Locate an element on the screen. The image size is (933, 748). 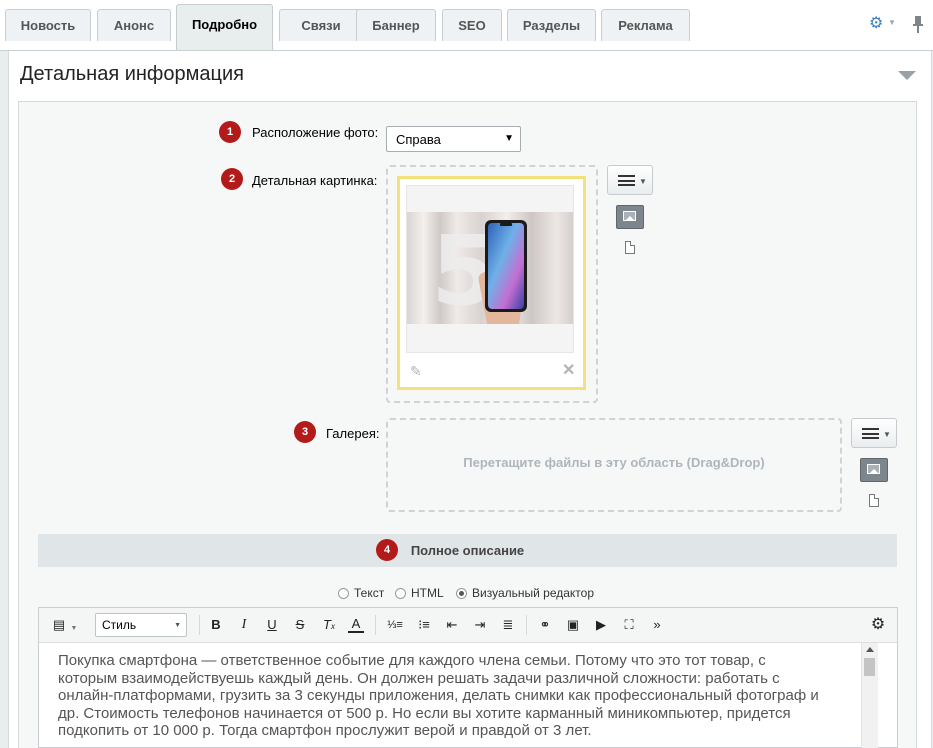
step-badge-1: 1 is located at coordinates (230, 132).